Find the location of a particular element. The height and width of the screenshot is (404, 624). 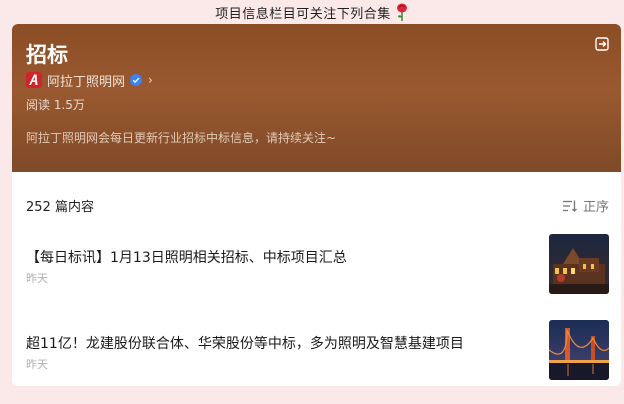

article-item: 超11亿！龙建股份联合体、华荣股份等中标，多为照明及智慧基建项目 昨天 is located at coordinates (316, 350).